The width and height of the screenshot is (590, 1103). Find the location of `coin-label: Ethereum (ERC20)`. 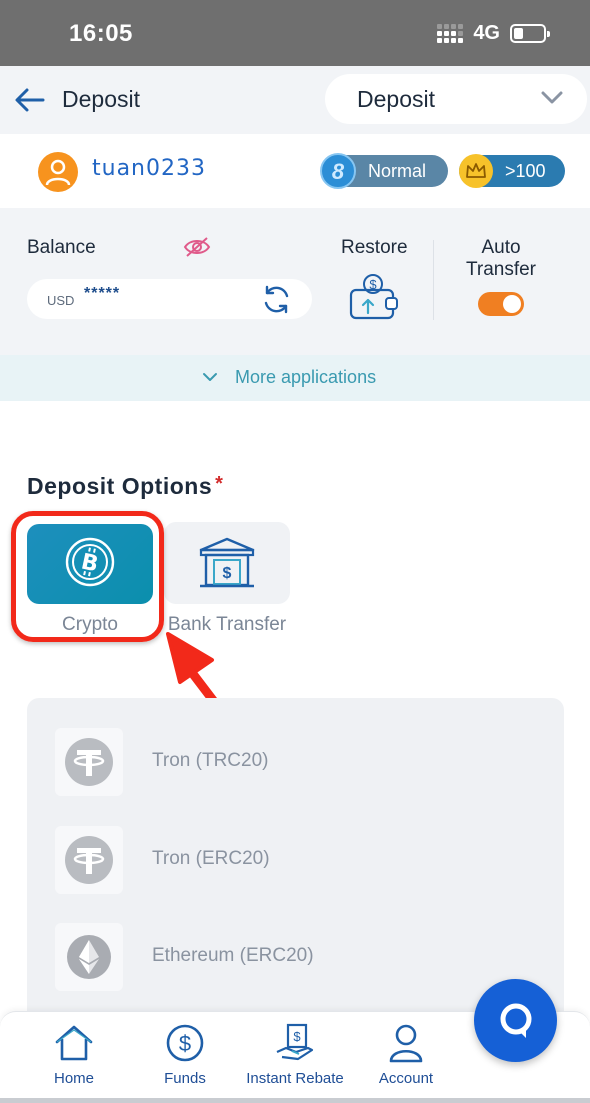

coin-label: Ethereum (ERC20) is located at coordinates (233, 955).